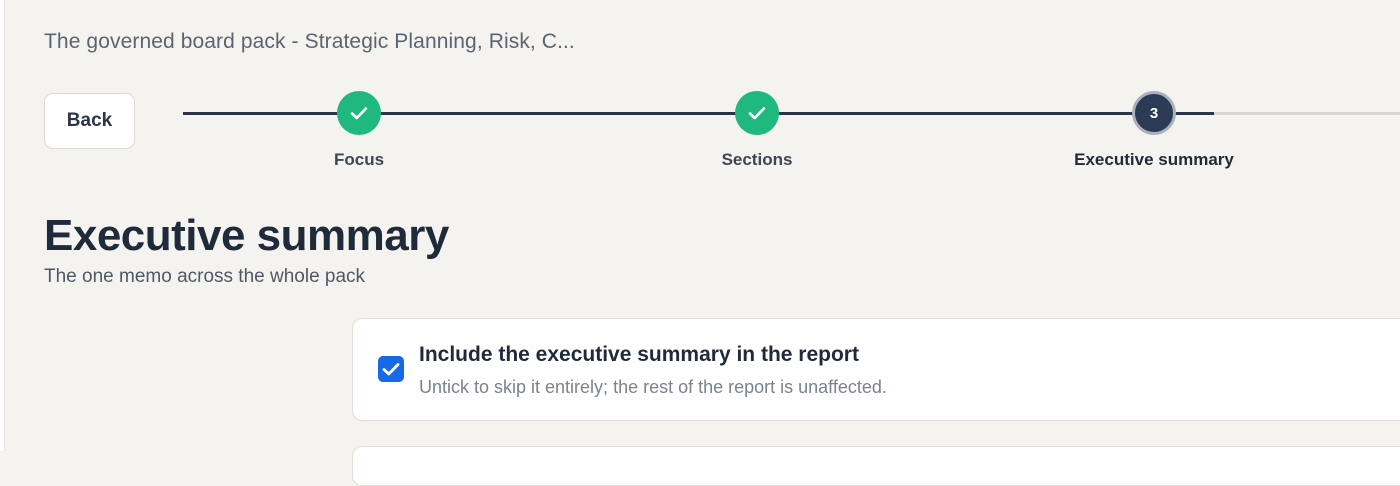 Image resolution: width=1400 pixels, height=486 pixels. What do you see at coordinates (1154, 159) in the screenshot?
I see `step-label: Executive summary` at bounding box center [1154, 159].